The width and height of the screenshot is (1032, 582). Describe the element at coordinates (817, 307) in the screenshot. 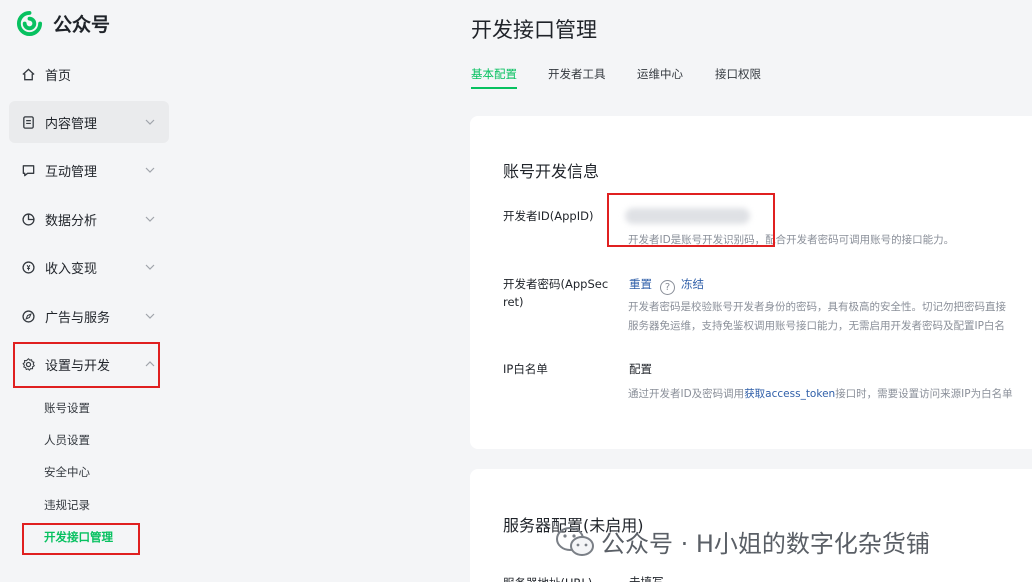

I see `appsecret-desc-line1: 开发者密码是校验账号开发者身份的密码，具有极高的安全性。切记勿把密码直接` at that location.